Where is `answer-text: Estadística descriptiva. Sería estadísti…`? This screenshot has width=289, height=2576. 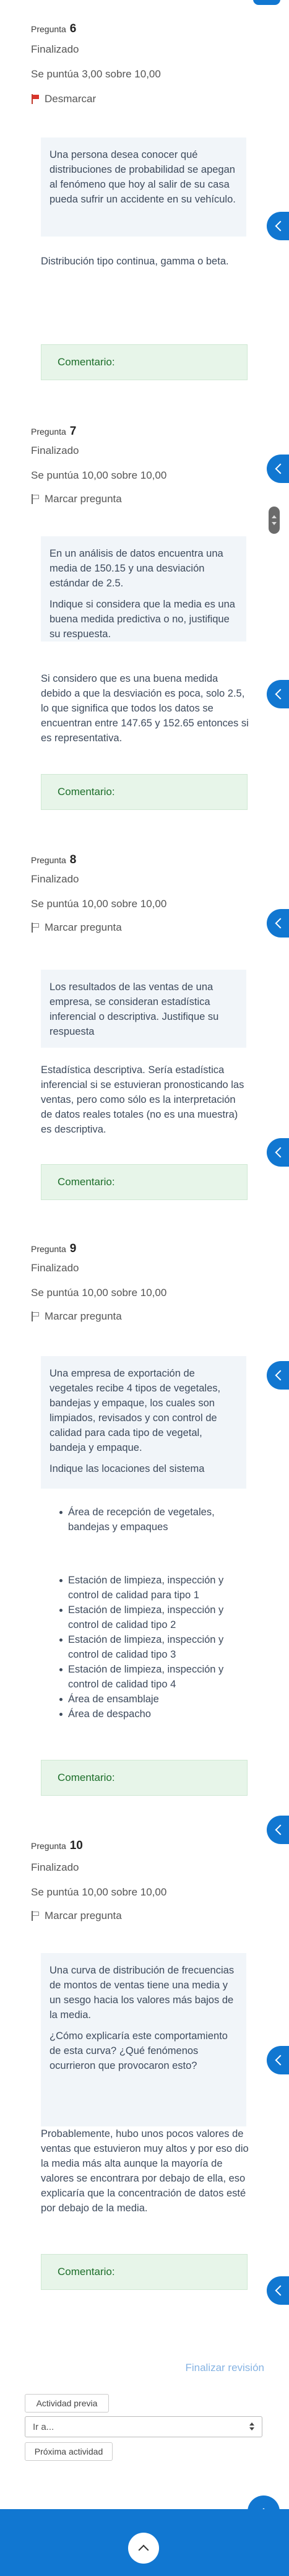
answer-text: Estadística descriptiva. Sería estadísti… is located at coordinates (145, 1100).